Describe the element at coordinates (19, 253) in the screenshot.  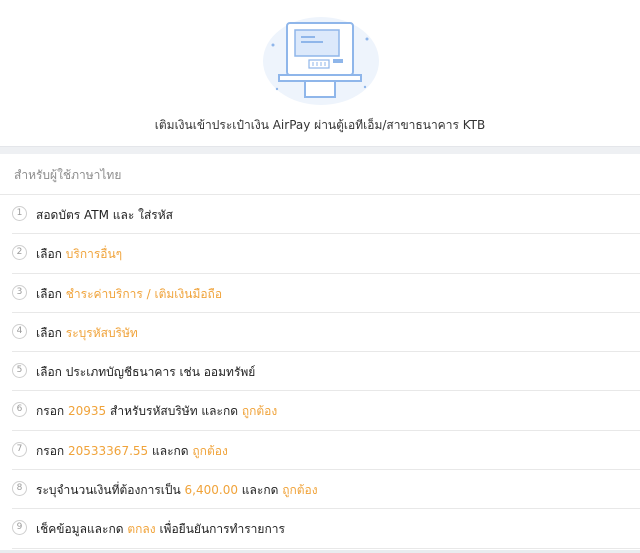
I see `step-number: 2` at that location.